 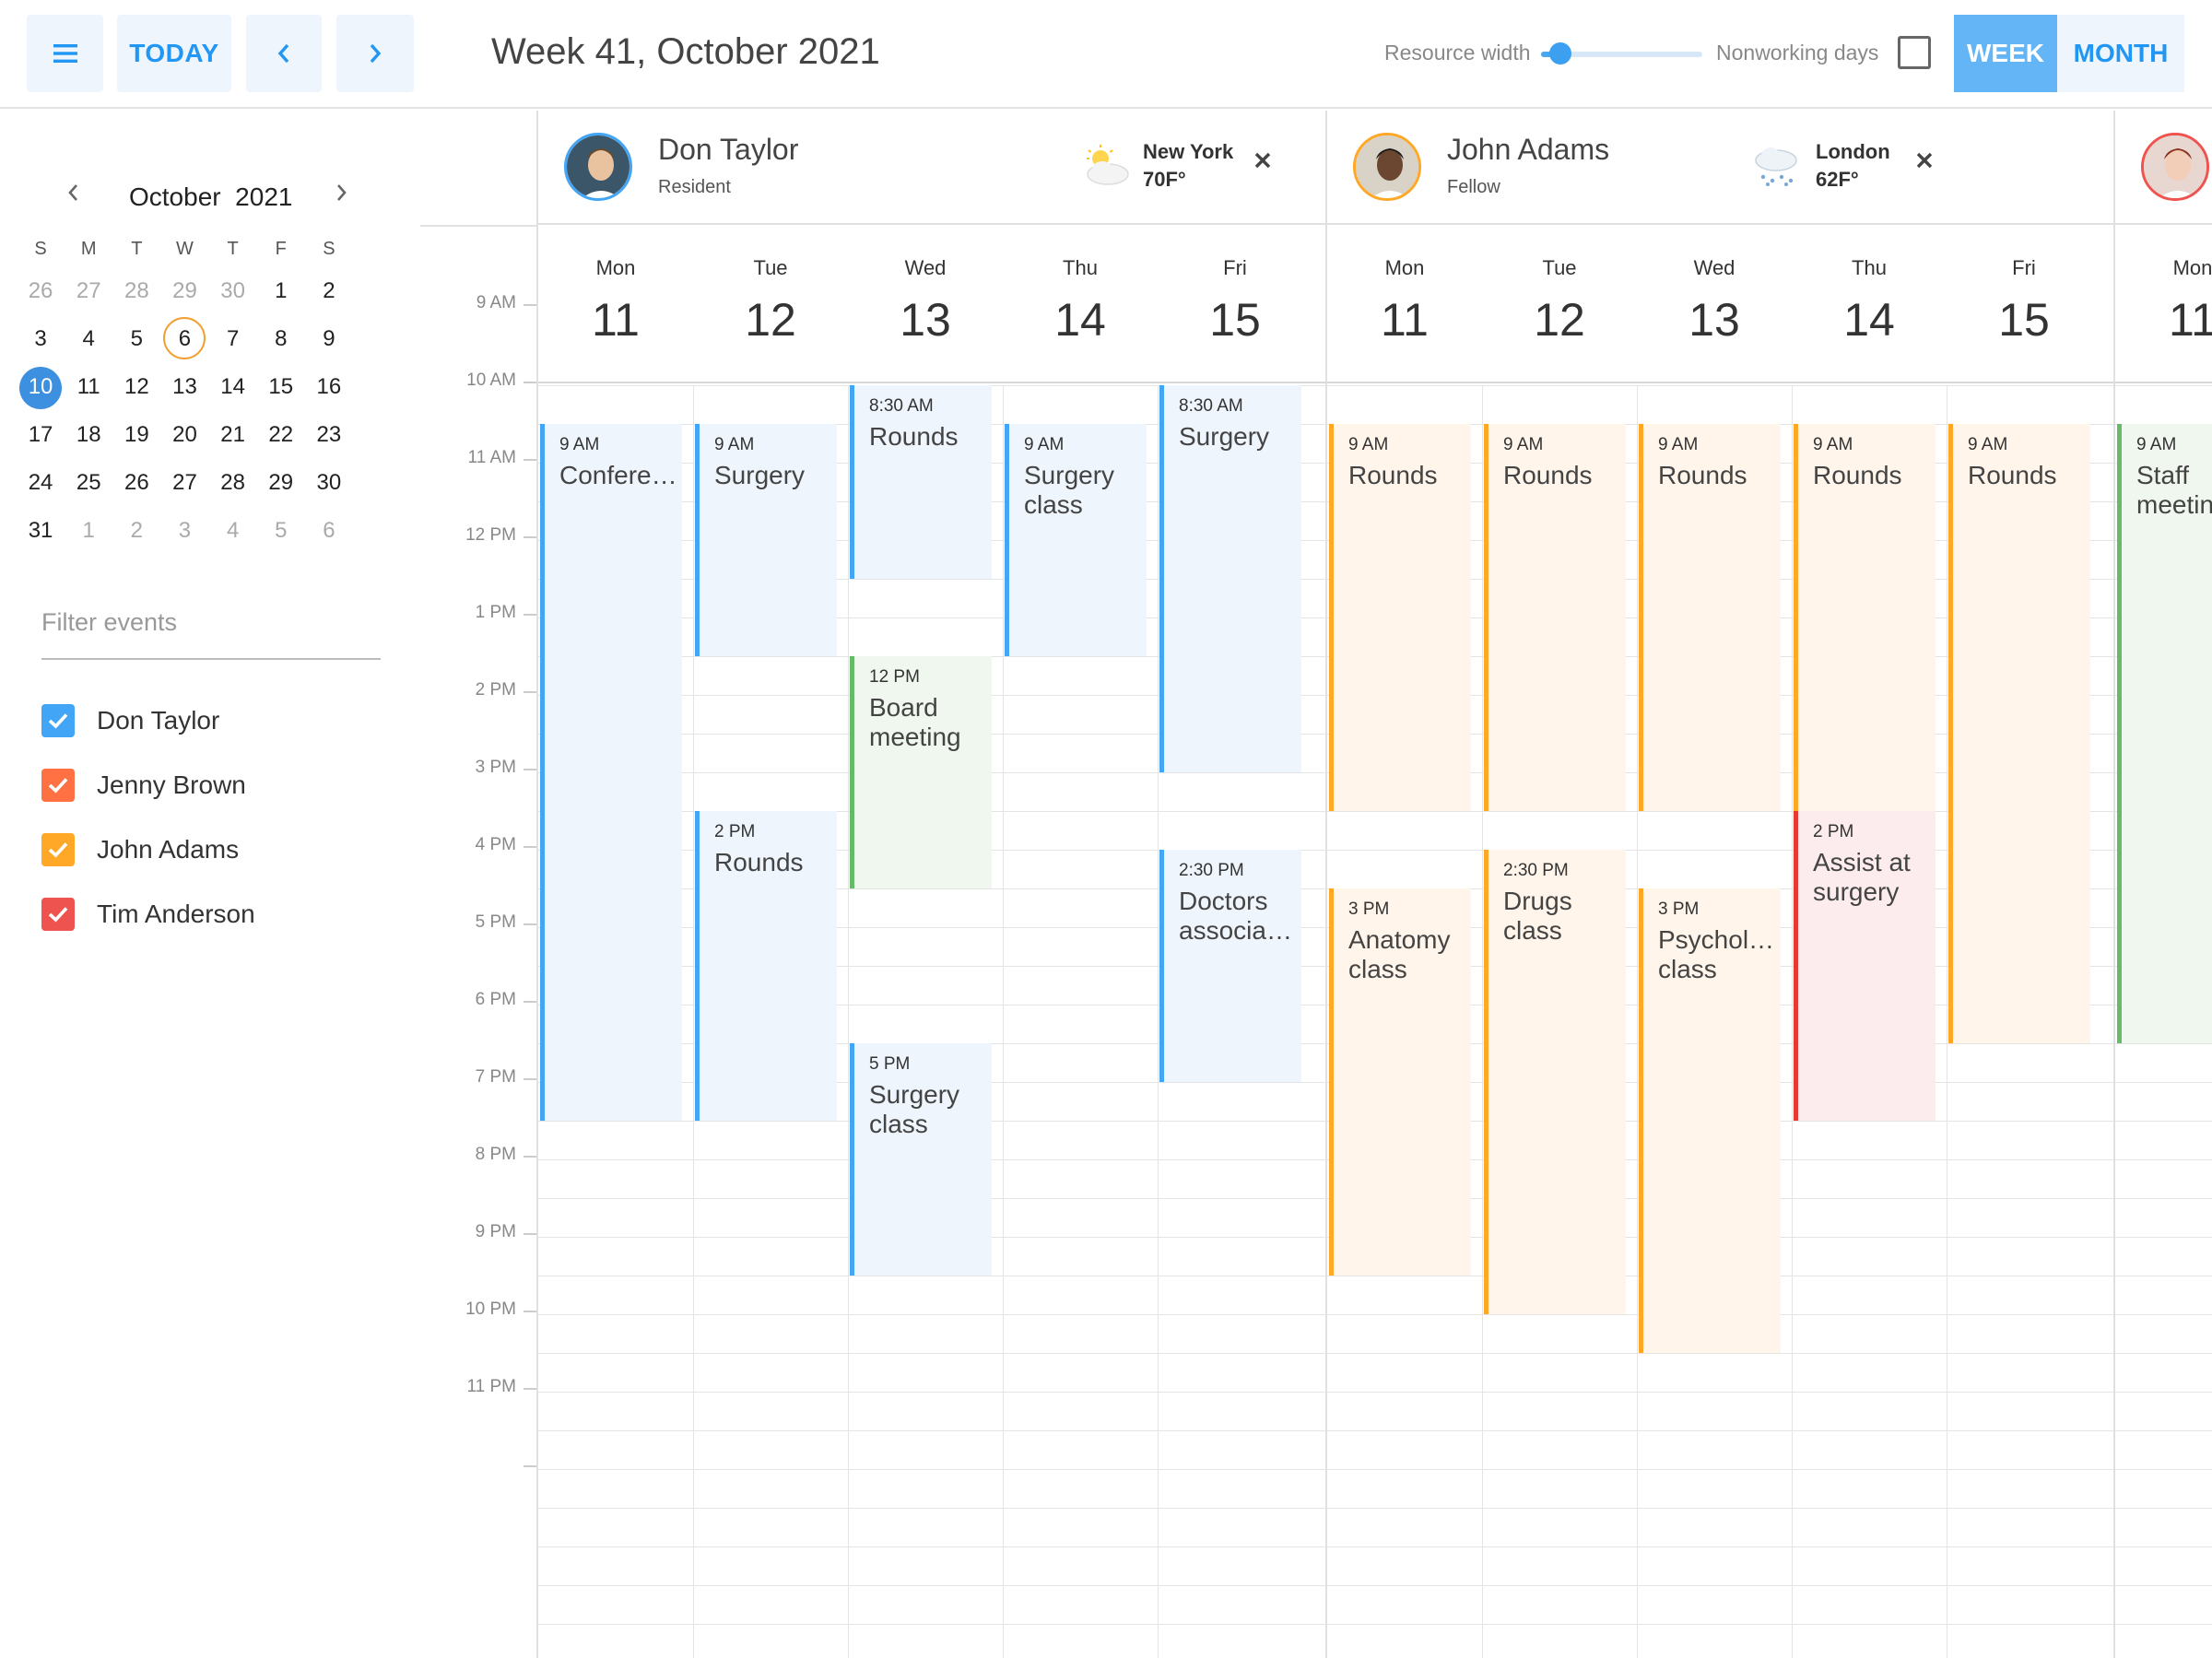 What do you see at coordinates (921, 482) in the screenshot?
I see `calendar-event: 8:30 AM Rounds` at bounding box center [921, 482].